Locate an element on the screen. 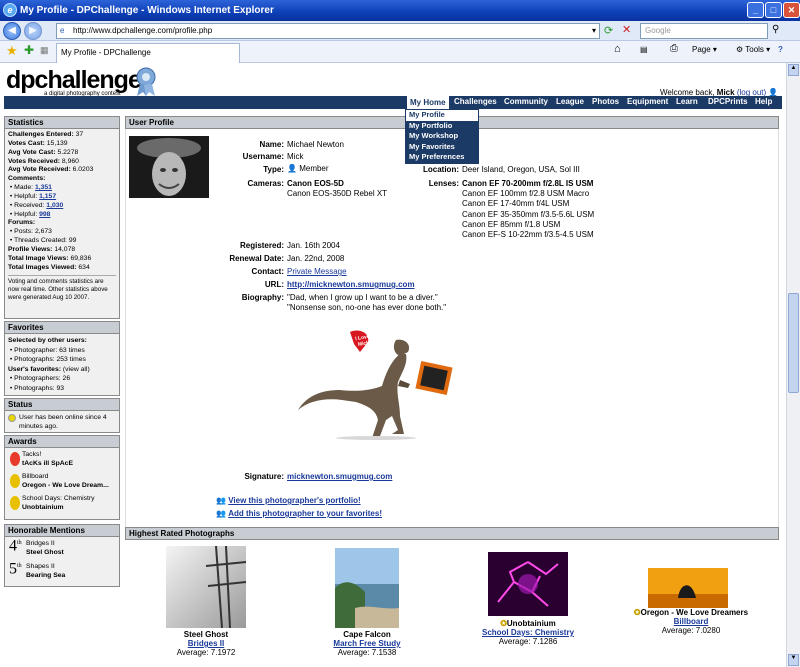 The width and height of the screenshot is (800, 667). stop-icon: ✕ is located at coordinates (626, 29).